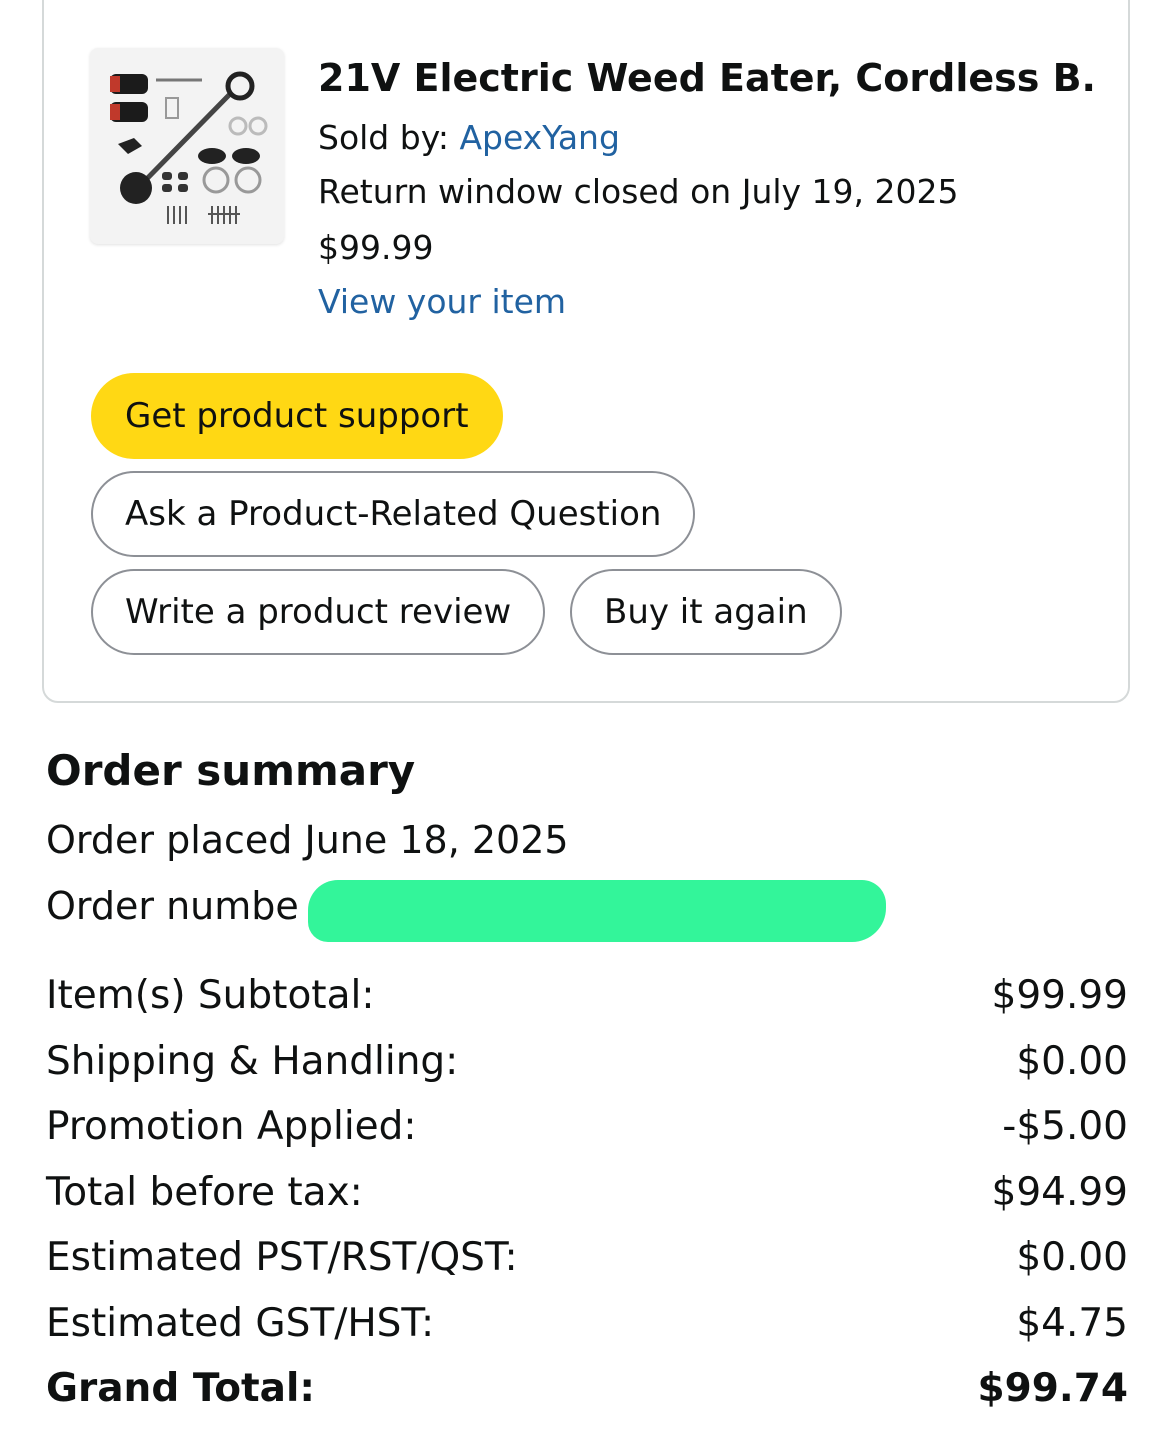  Describe the element at coordinates (252, 1061) in the screenshot. I see `summary-row-label: Shipping & Handling:` at that location.